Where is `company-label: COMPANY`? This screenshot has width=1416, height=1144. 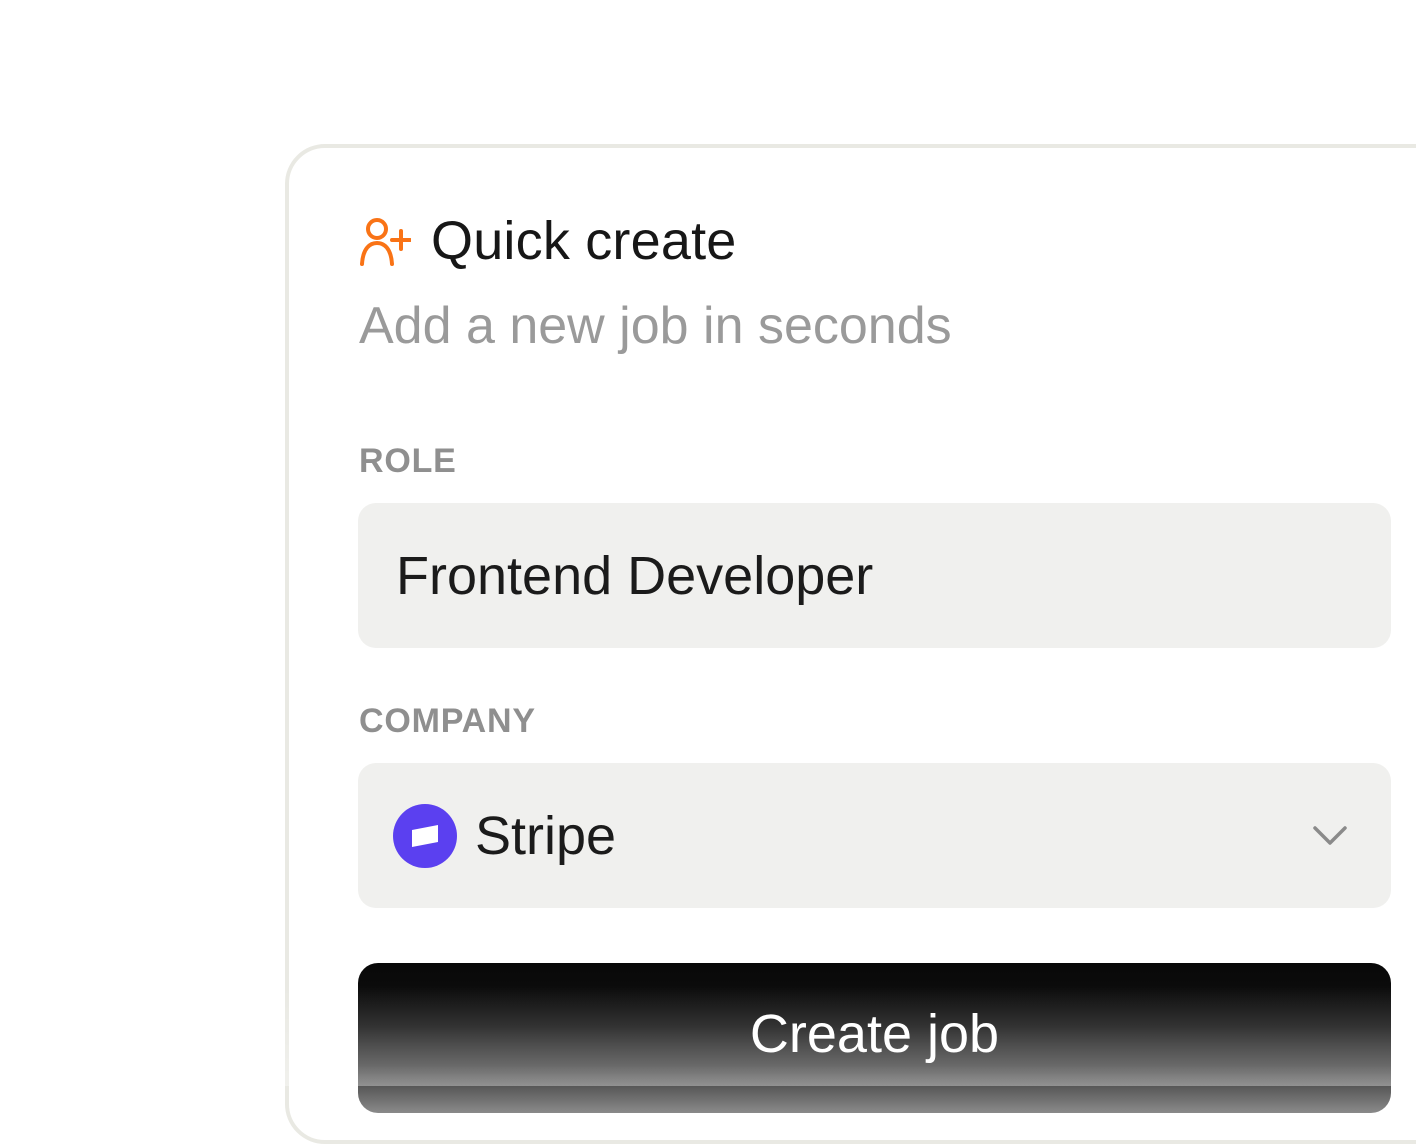
company-label: COMPANY is located at coordinates (447, 721).